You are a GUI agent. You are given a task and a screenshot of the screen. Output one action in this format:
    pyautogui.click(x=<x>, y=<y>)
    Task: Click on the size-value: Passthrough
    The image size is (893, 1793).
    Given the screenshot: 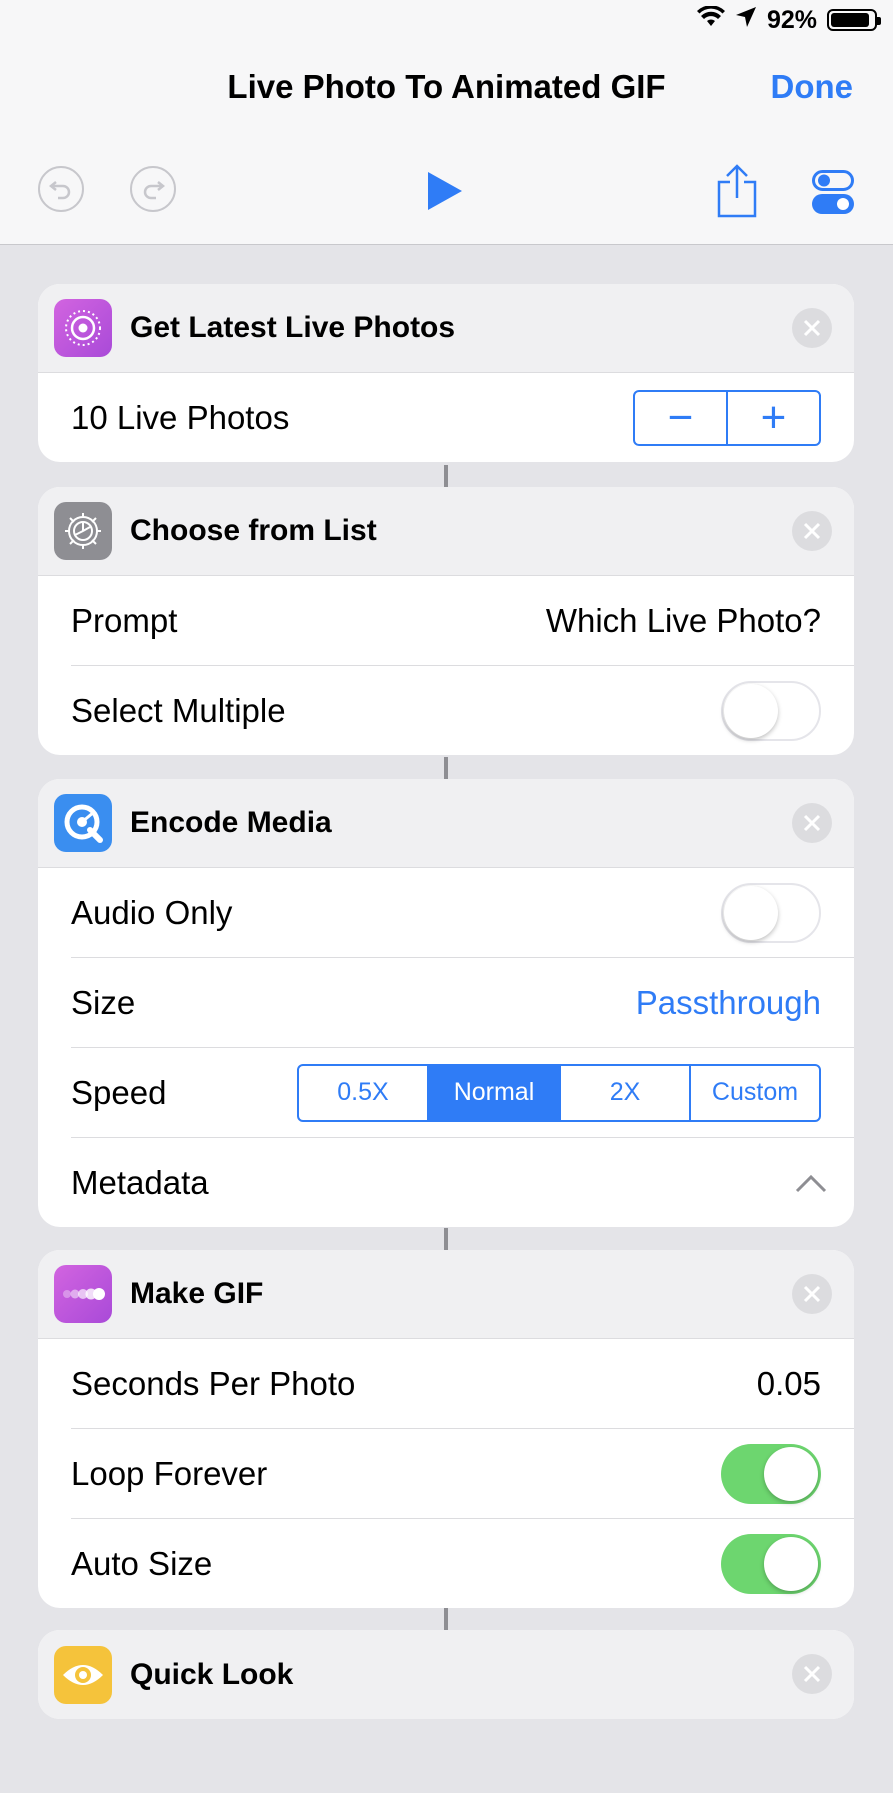 What is the action you would take?
    pyautogui.click(x=728, y=1003)
    